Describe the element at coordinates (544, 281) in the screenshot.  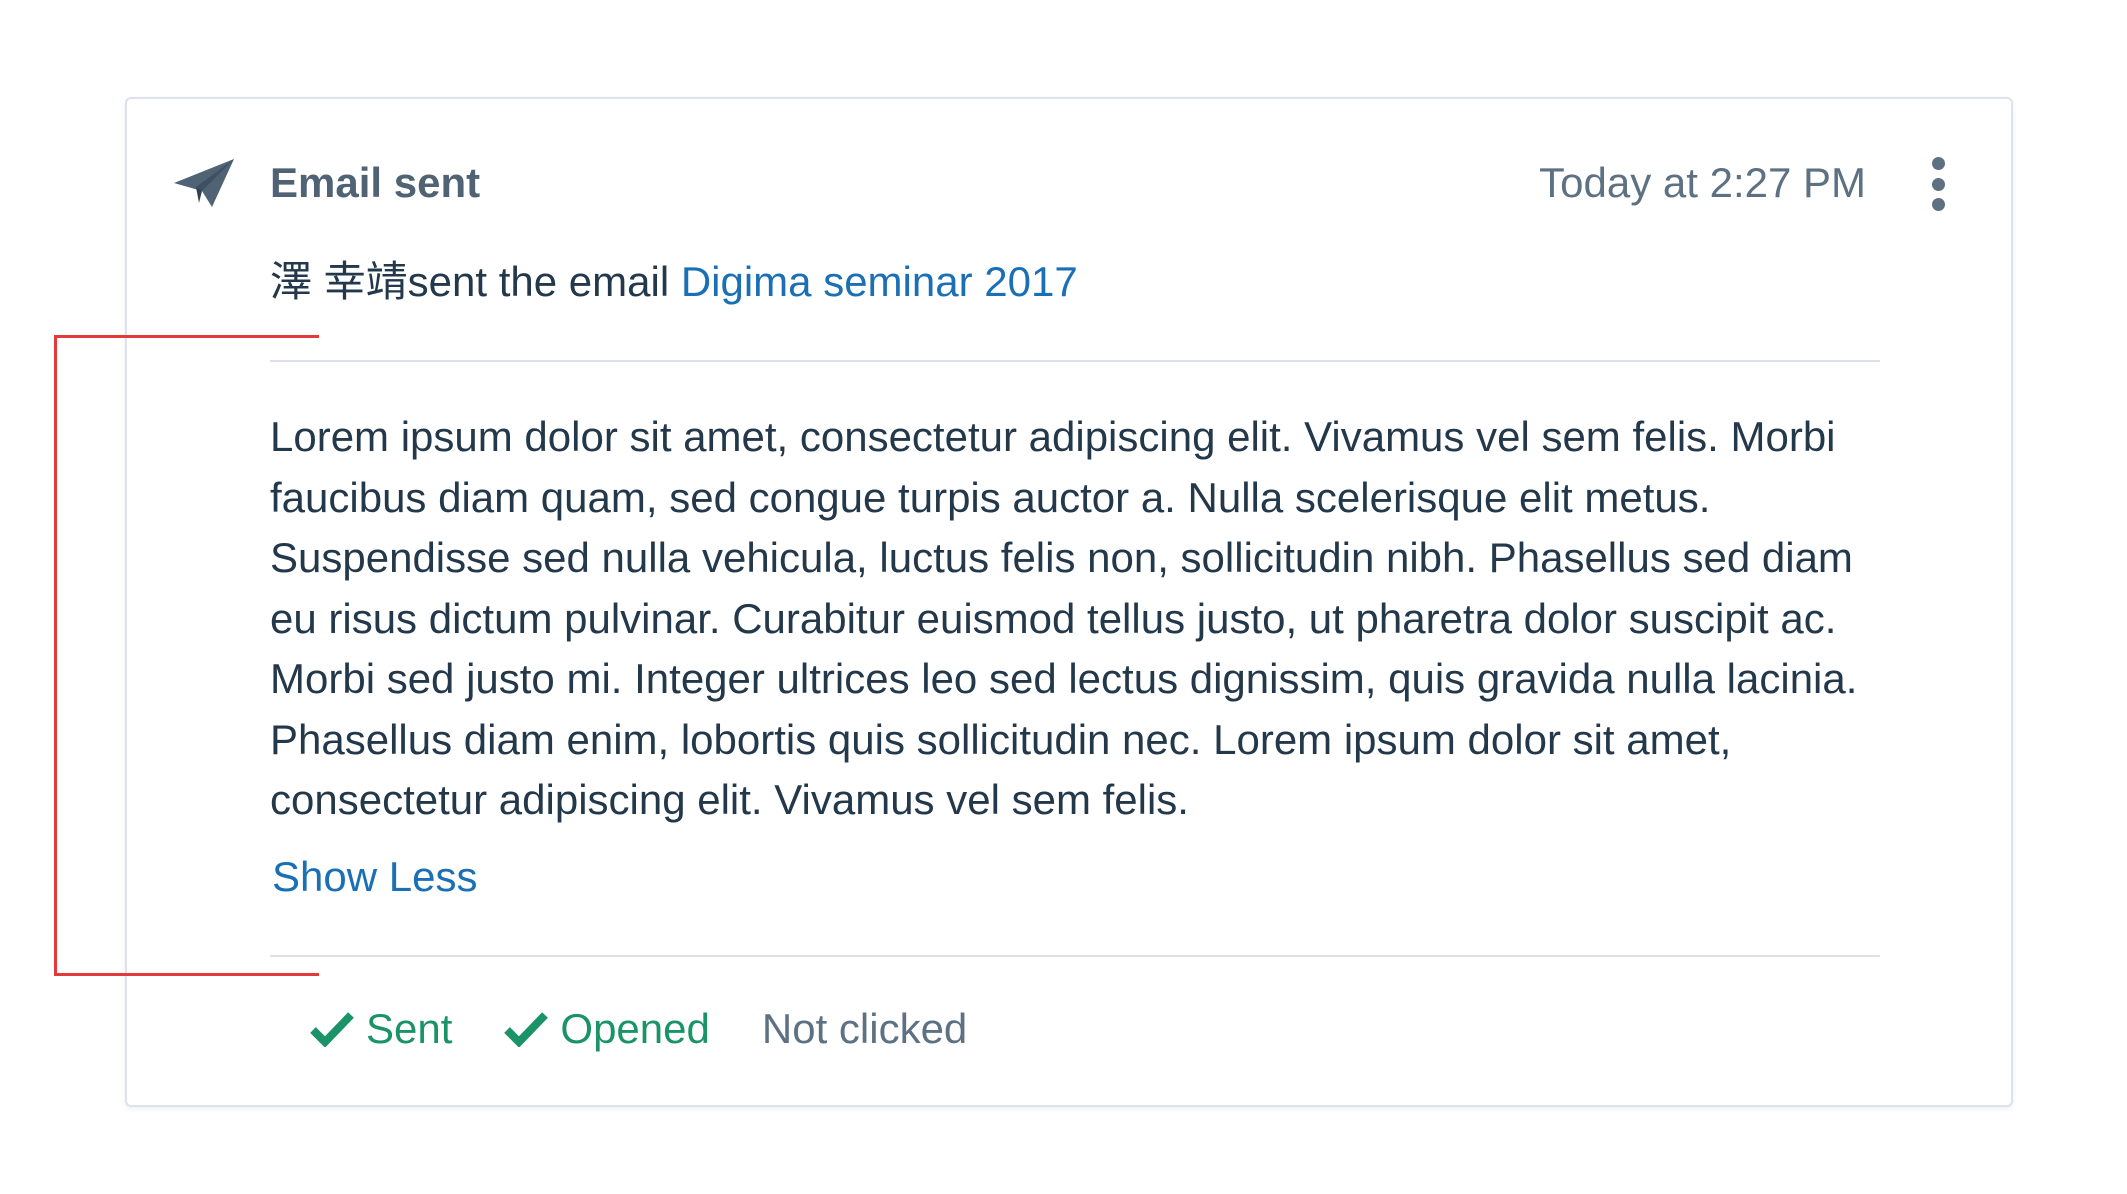
I see `action-text: sent the email` at that location.